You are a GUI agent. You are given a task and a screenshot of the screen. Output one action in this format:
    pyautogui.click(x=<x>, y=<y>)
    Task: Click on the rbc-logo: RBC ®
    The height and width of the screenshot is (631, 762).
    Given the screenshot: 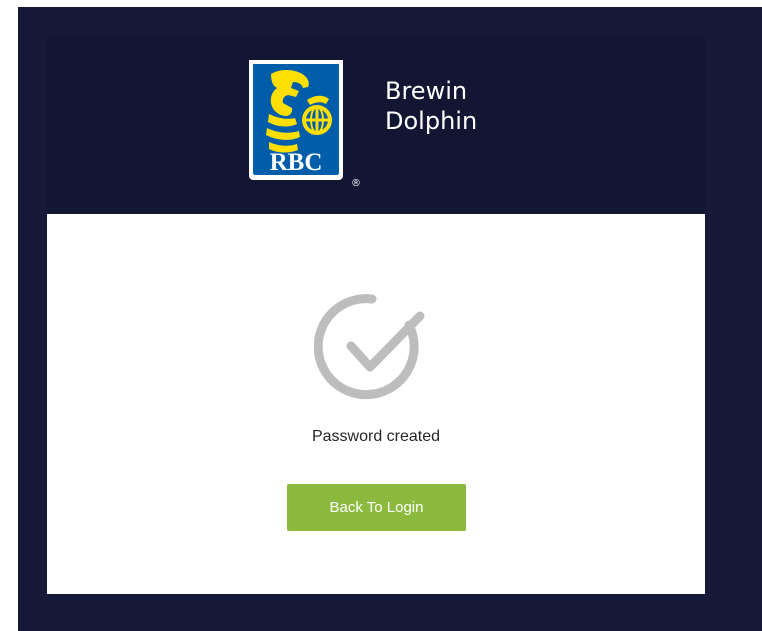 What is the action you would take?
    pyautogui.click(x=305, y=124)
    